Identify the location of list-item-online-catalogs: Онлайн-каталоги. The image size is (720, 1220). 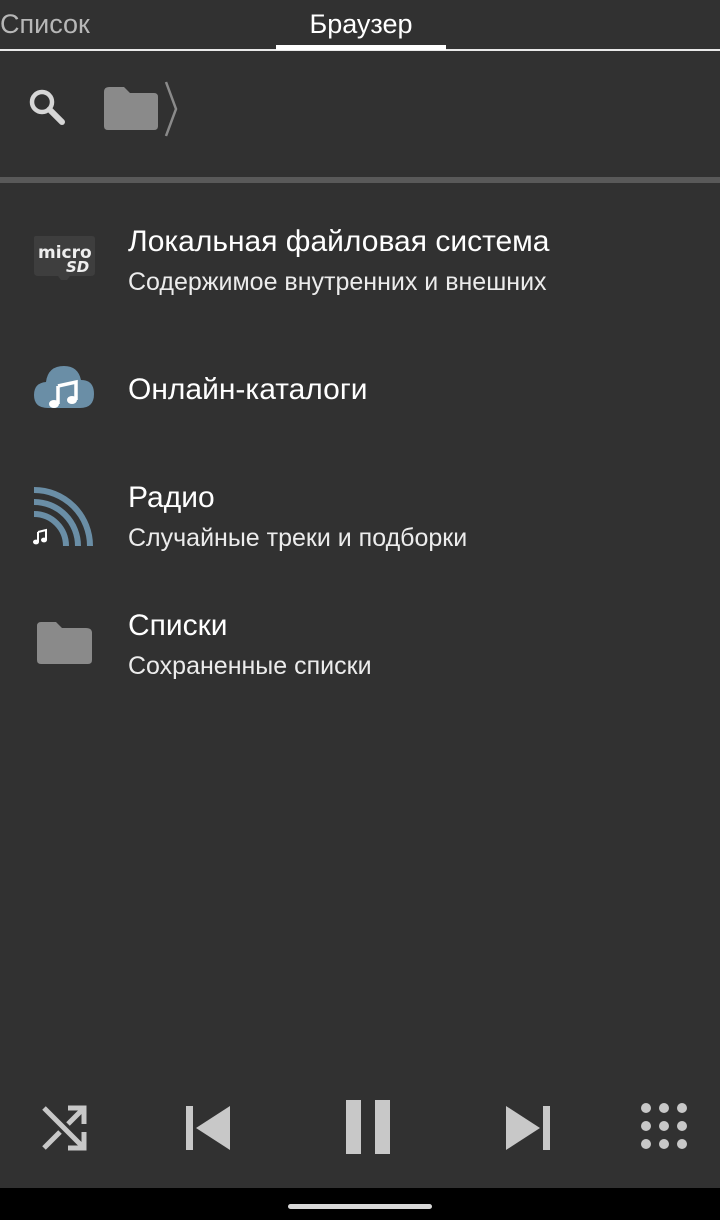
(360, 390).